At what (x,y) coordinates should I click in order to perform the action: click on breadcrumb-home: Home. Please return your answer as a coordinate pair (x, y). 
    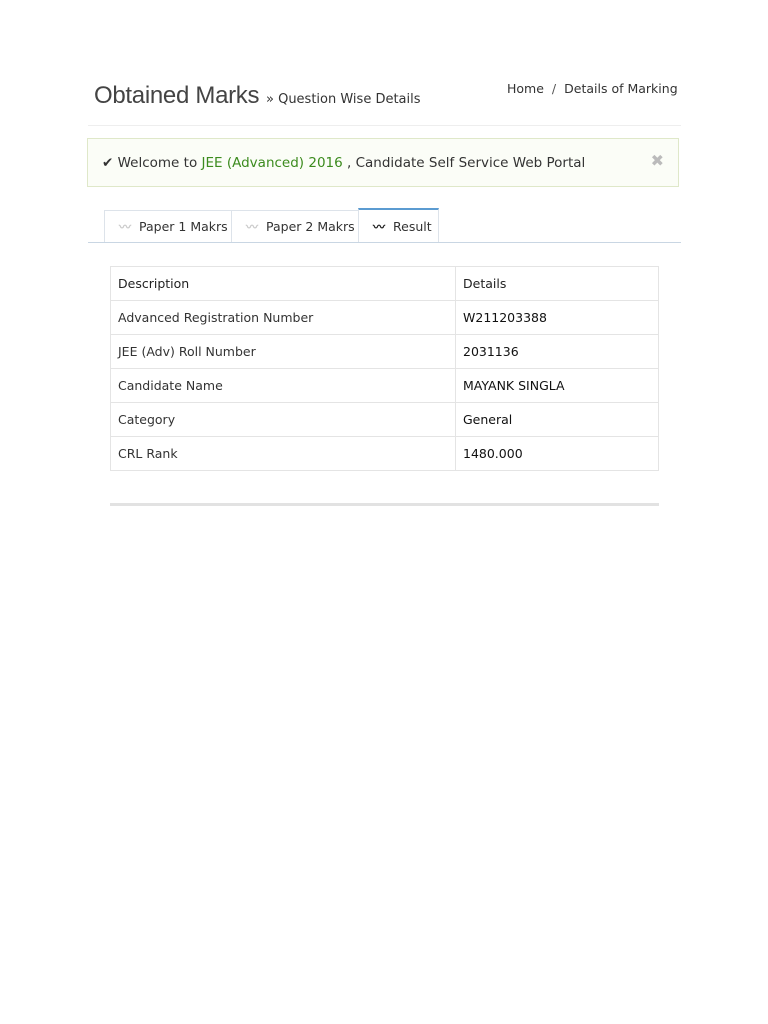
    Looking at the image, I should click on (525, 88).